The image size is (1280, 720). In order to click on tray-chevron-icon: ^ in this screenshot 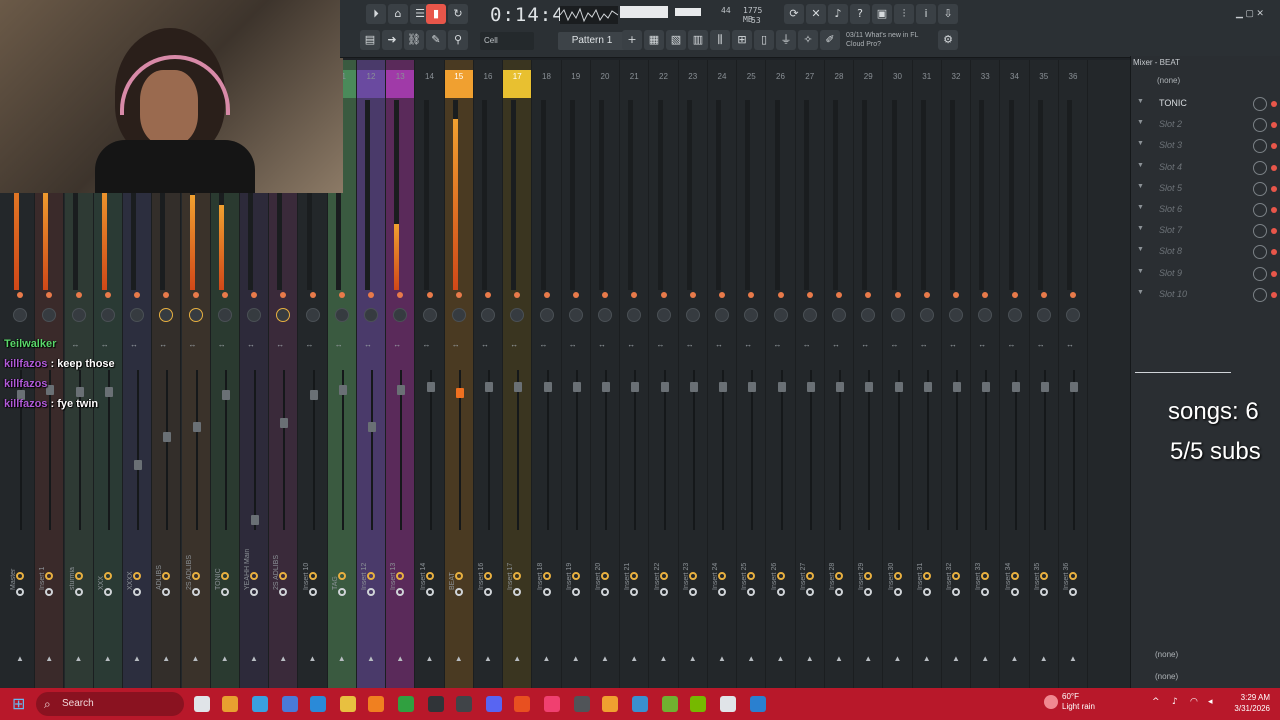, I will do `click(1156, 702)`.